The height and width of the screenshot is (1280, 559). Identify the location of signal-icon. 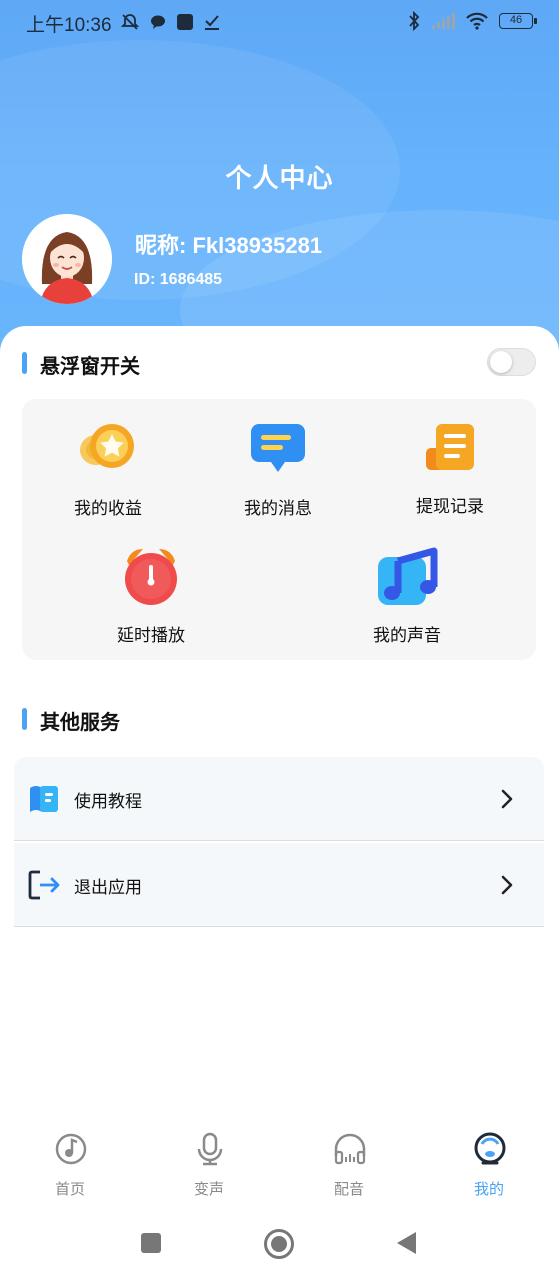
(443, 21).